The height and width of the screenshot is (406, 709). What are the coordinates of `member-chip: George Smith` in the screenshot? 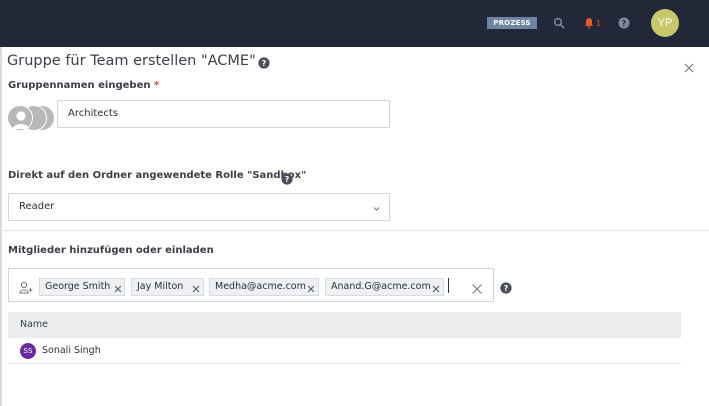 It's located at (82, 287).